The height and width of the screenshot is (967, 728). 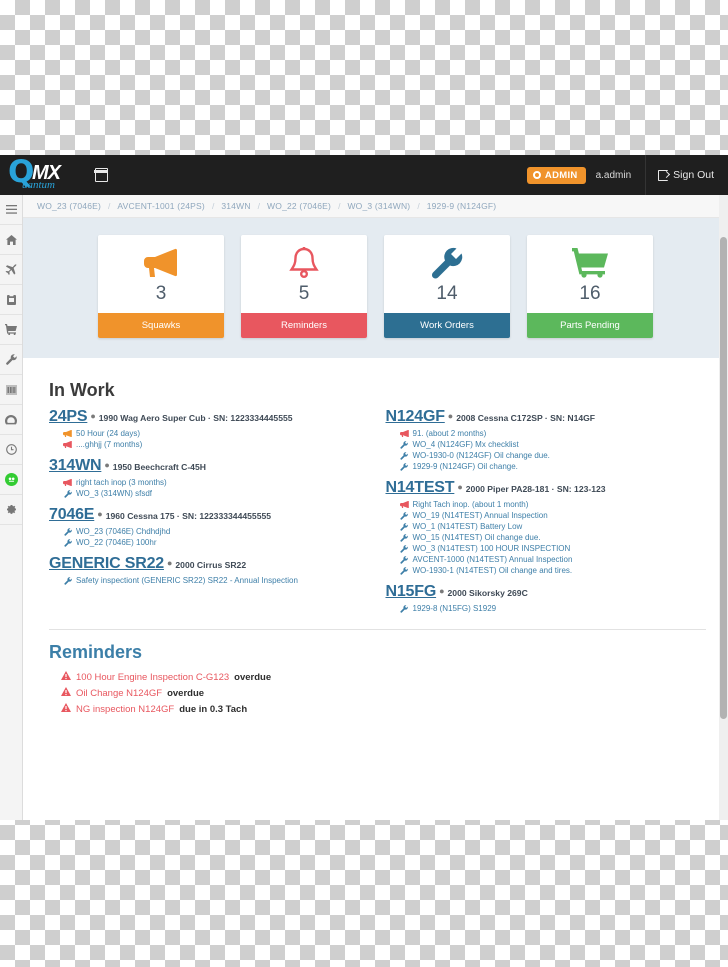 I want to click on scrollbar, so click(x=723, y=507).